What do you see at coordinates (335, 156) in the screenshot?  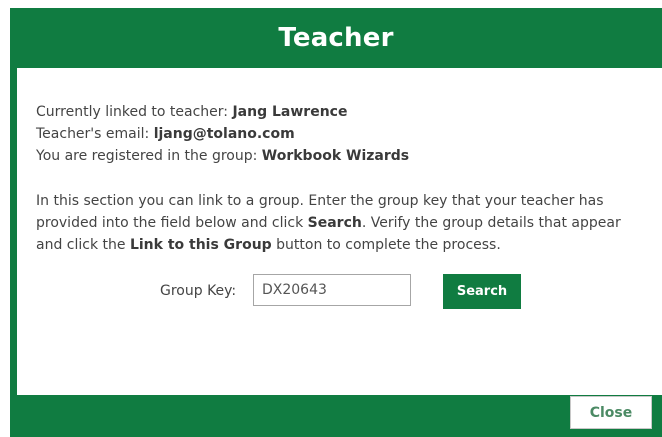 I see `group-name: Workbook Wizards` at bounding box center [335, 156].